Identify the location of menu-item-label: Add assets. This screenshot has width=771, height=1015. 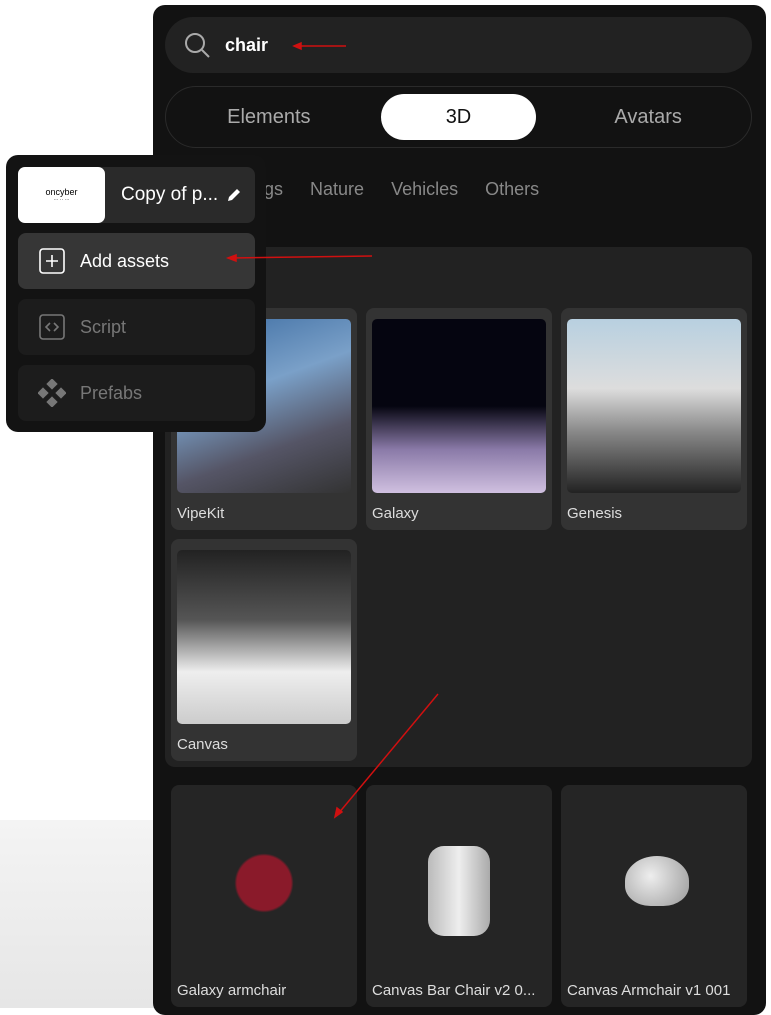
(125, 260).